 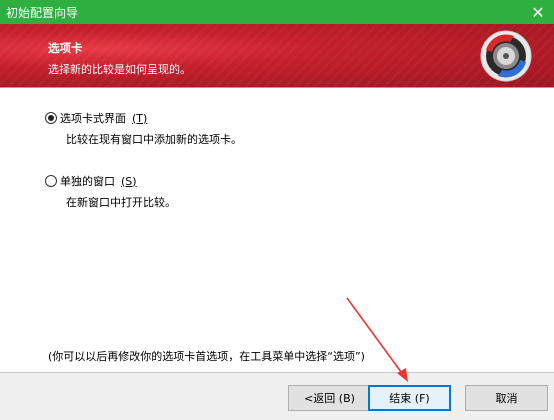 What do you see at coordinates (42, 13) in the screenshot?
I see `window-title: 初始配置向导` at bounding box center [42, 13].